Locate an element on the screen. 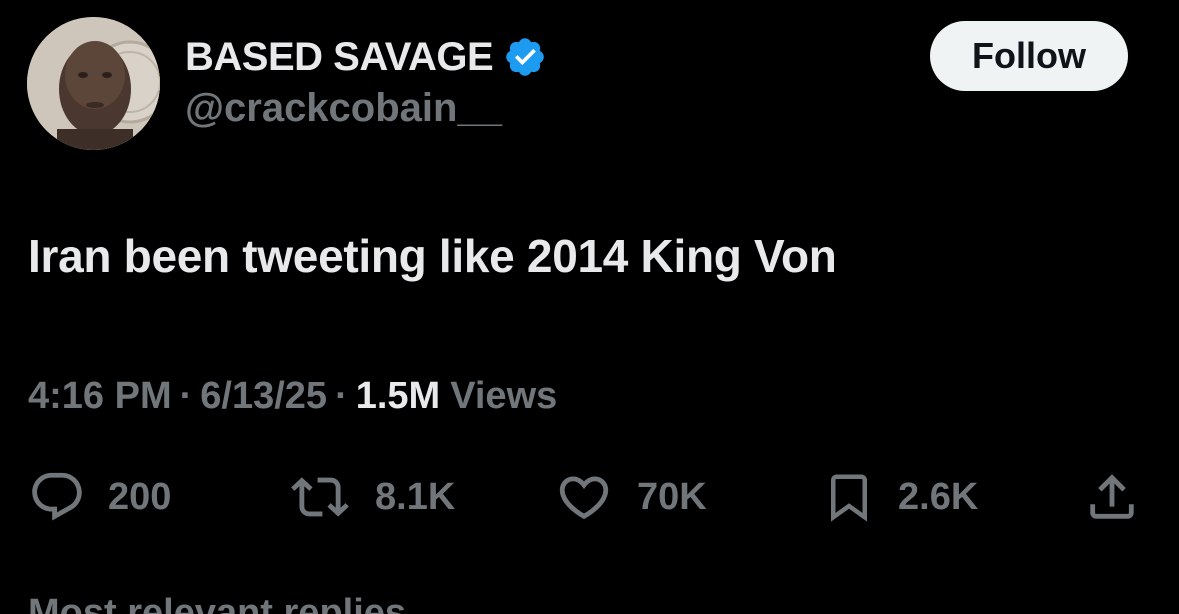  author-handle: @crackcobain__ is located at coordinates (343, 108).